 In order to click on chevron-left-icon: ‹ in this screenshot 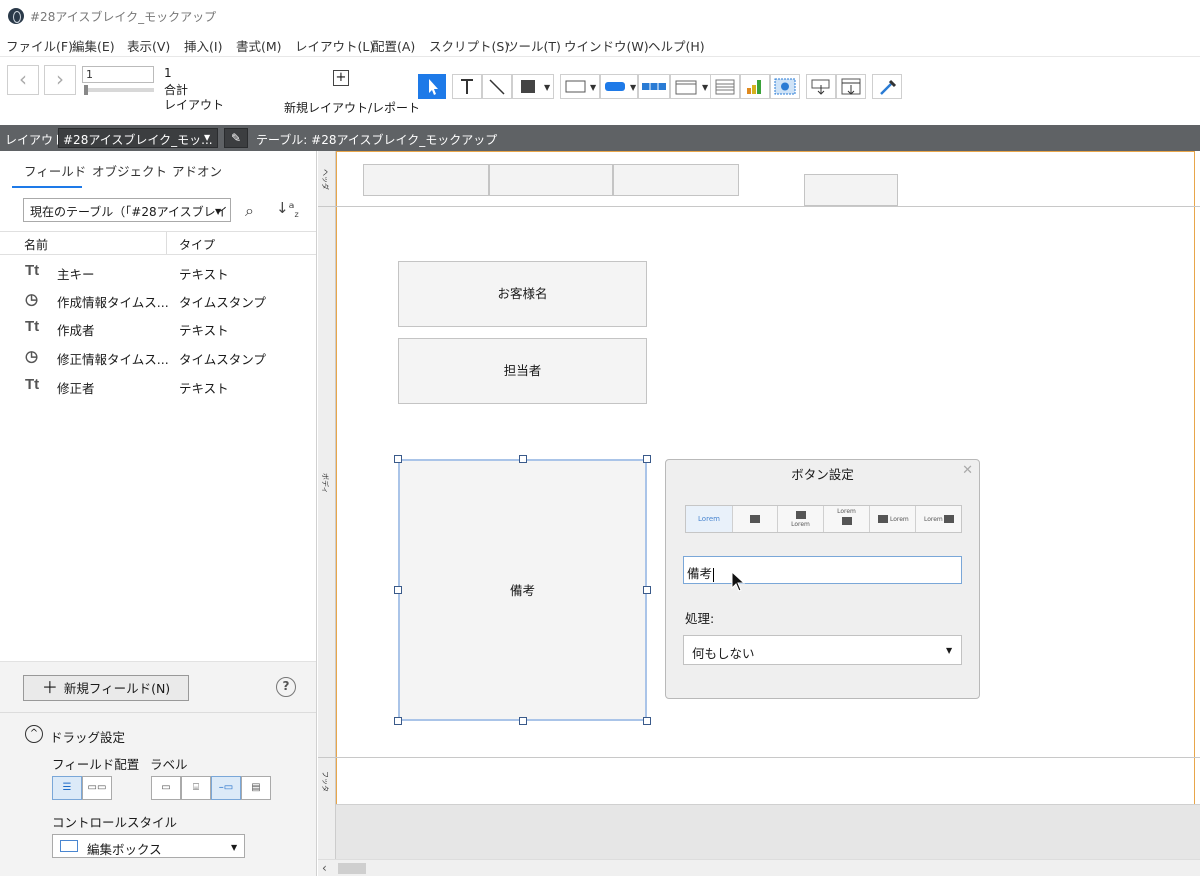, I will do `click(324, 868)`.